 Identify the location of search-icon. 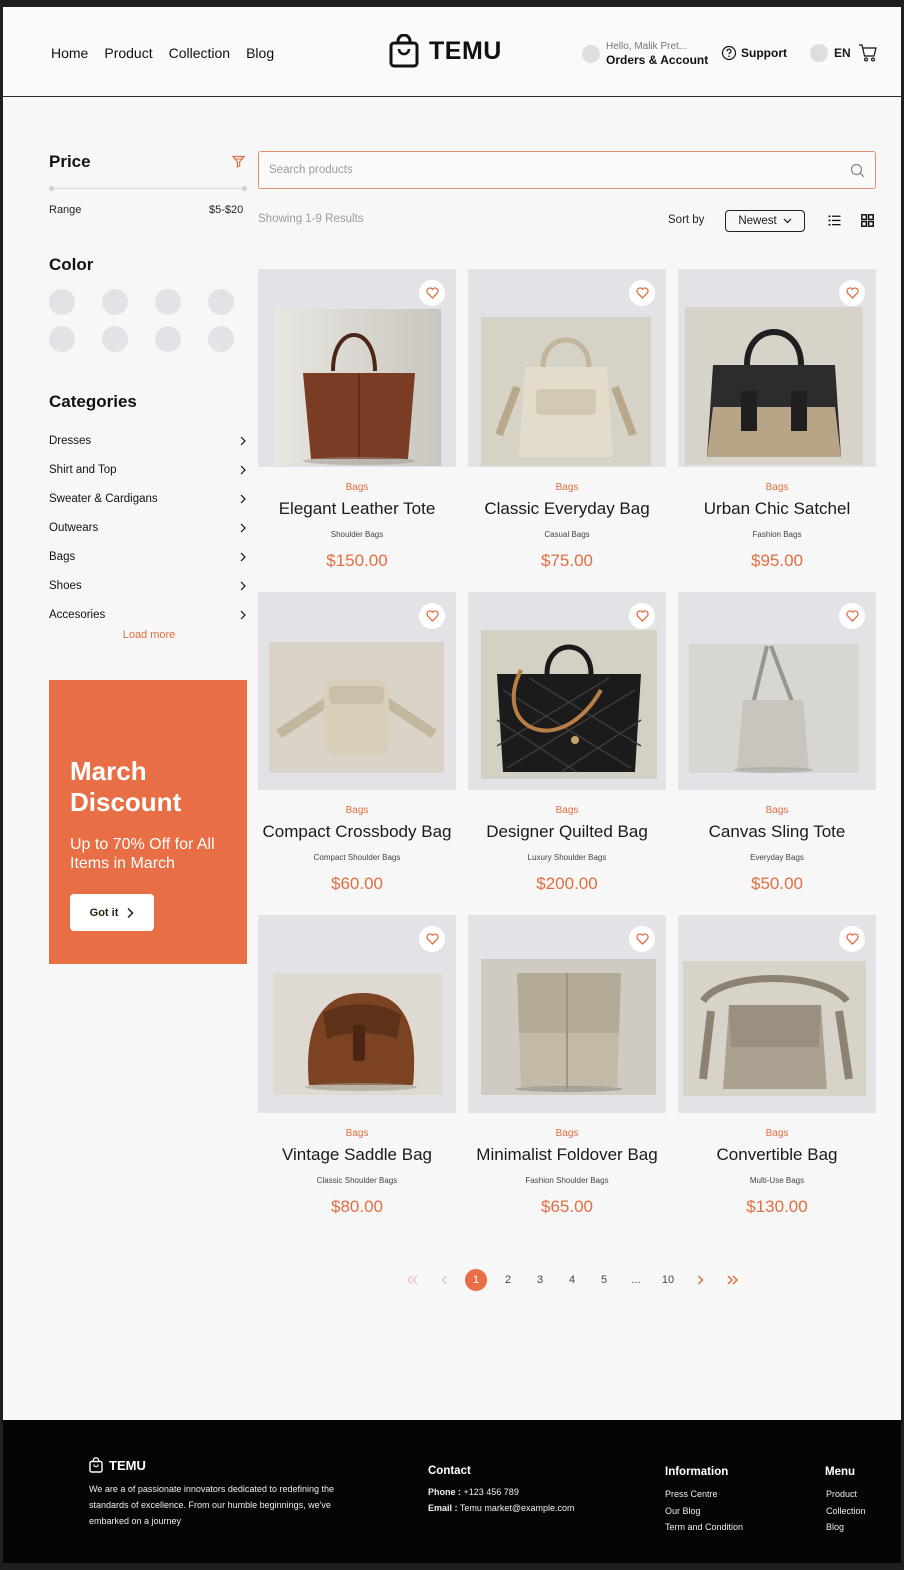
(857, 170).